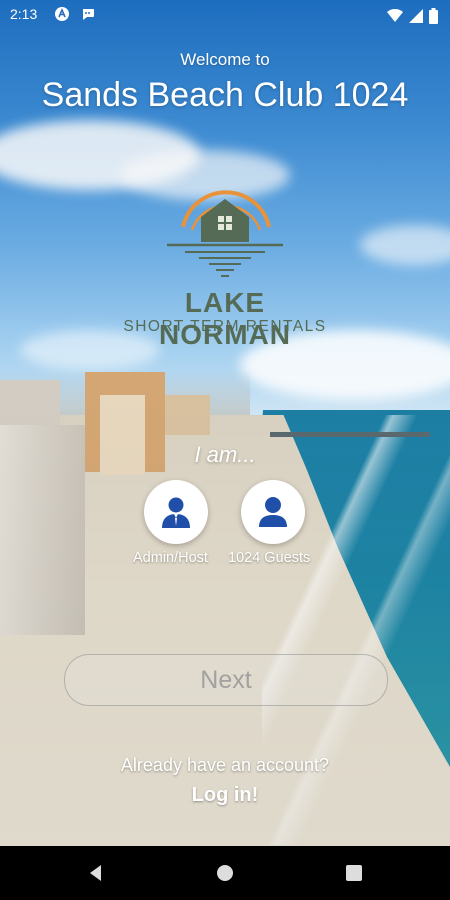 The image size is (450, 900). I want to click on status-icons, so click(412, 16).